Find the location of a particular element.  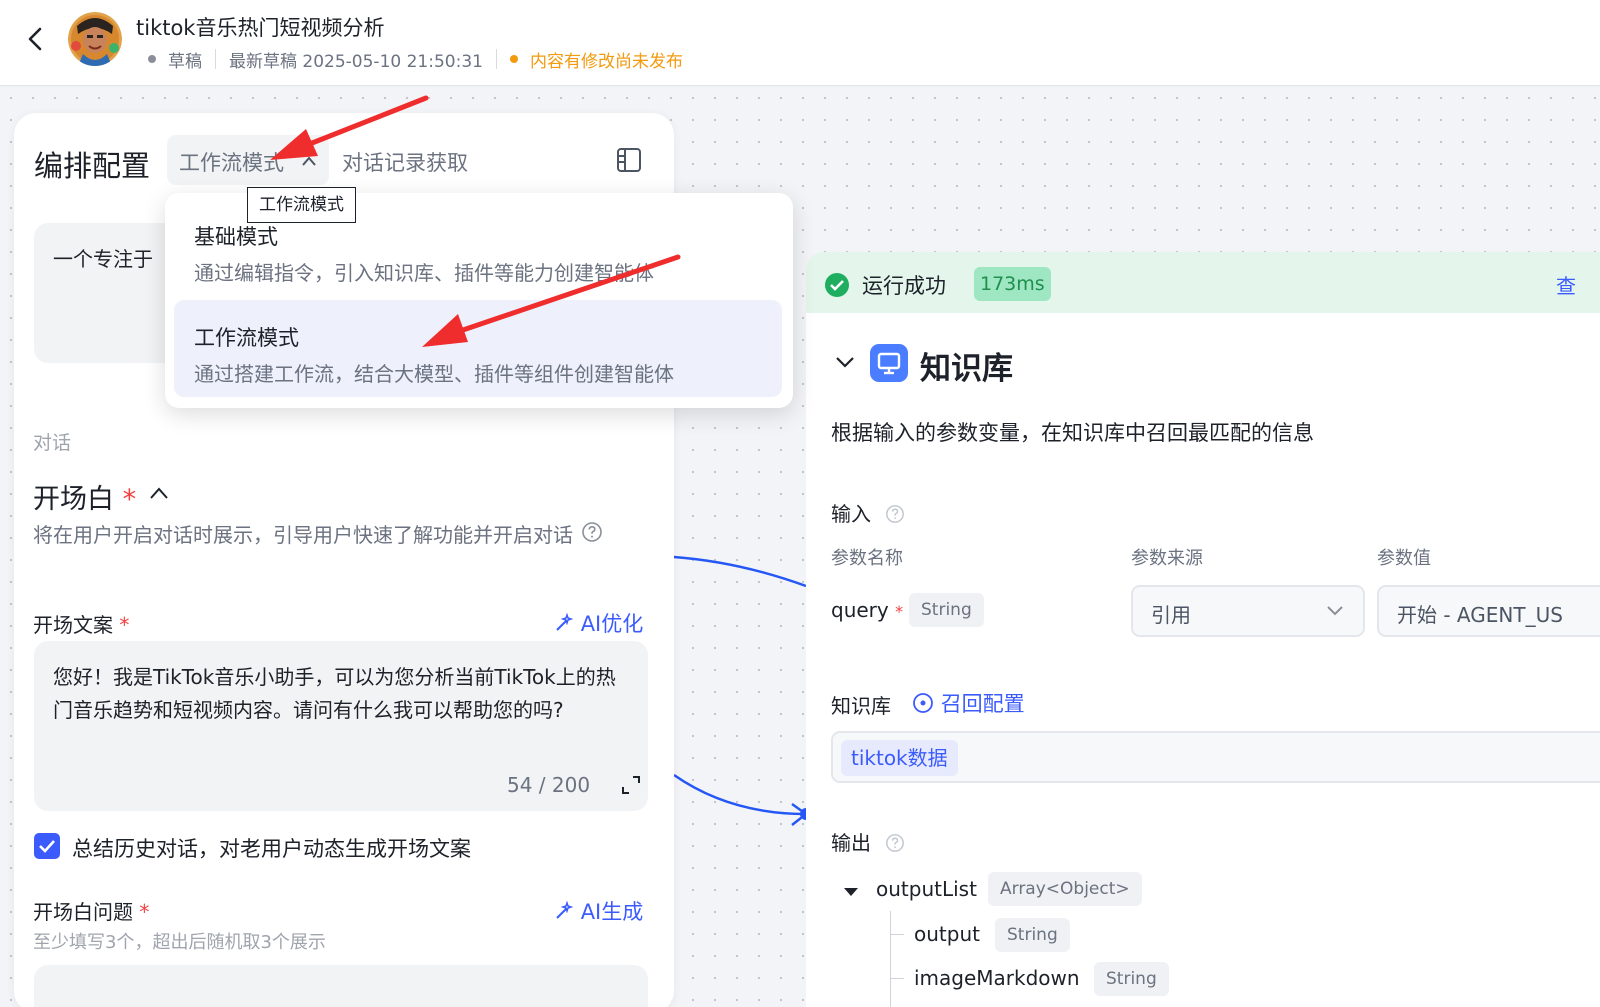

char-count: 54 / 200 is located at coordinates (549, 785).